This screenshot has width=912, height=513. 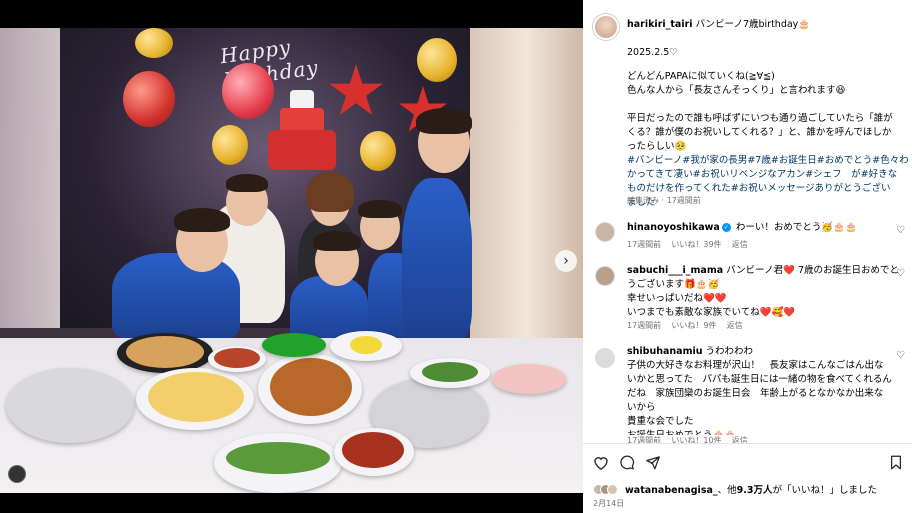 What do you see at coordinates (675, 270) in the screenshot?
I see `commenter-username: sabuchi___i_mama` at bounding box center [675, 270].